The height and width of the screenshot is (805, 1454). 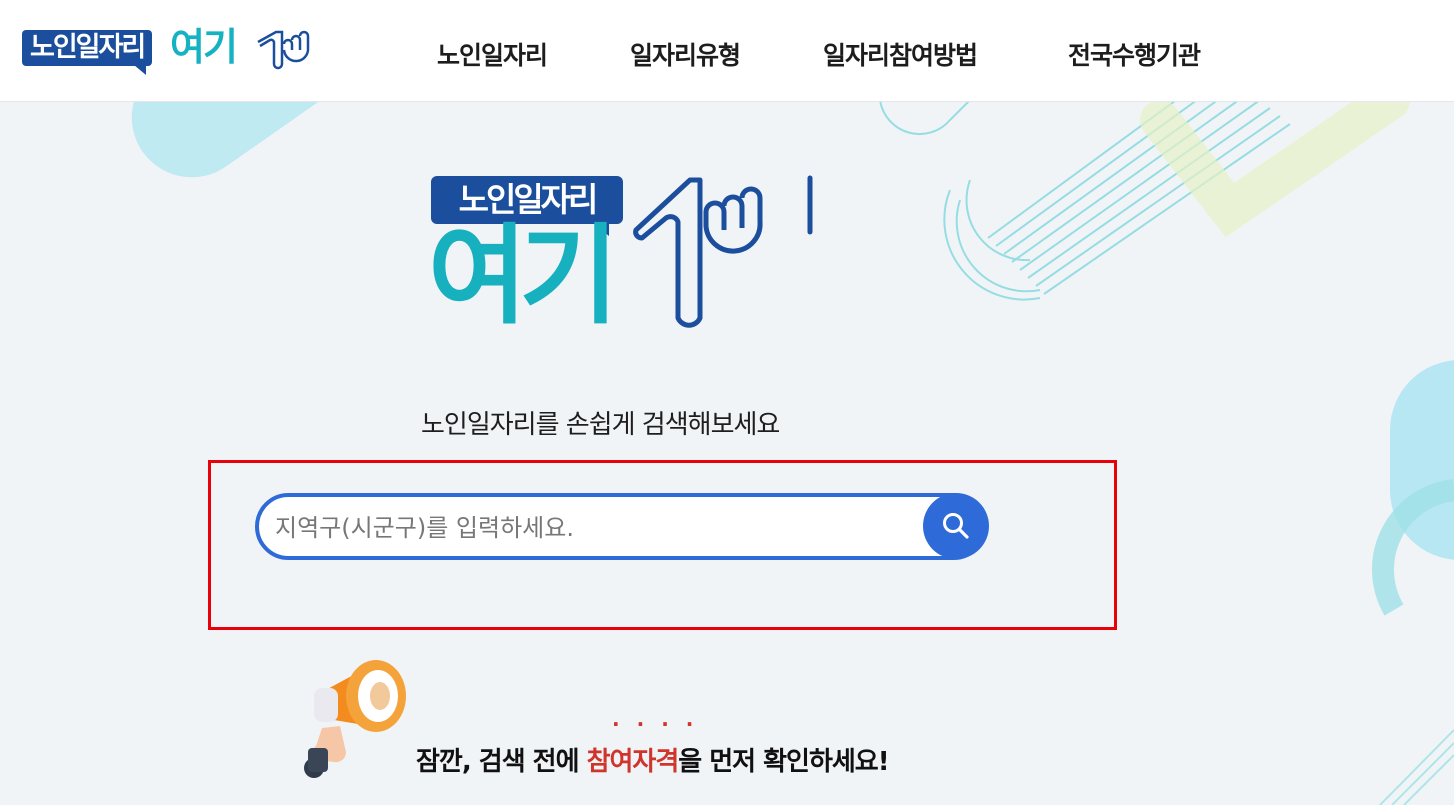 I want to click on search-bar, so click(x=621, y=526).